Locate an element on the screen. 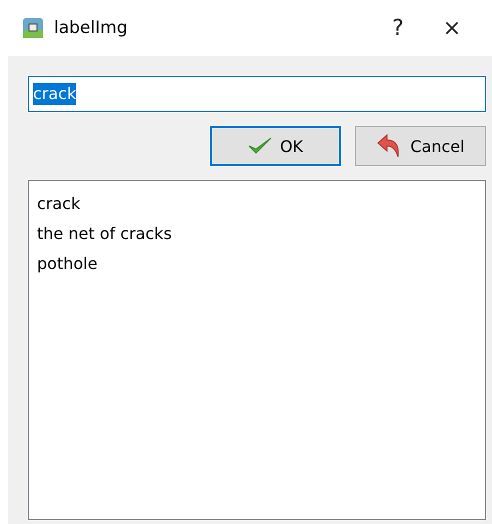 Image resolution: width=492 pixels, height=524 pixels. list-item: crack is located at coordinates (257, 204).